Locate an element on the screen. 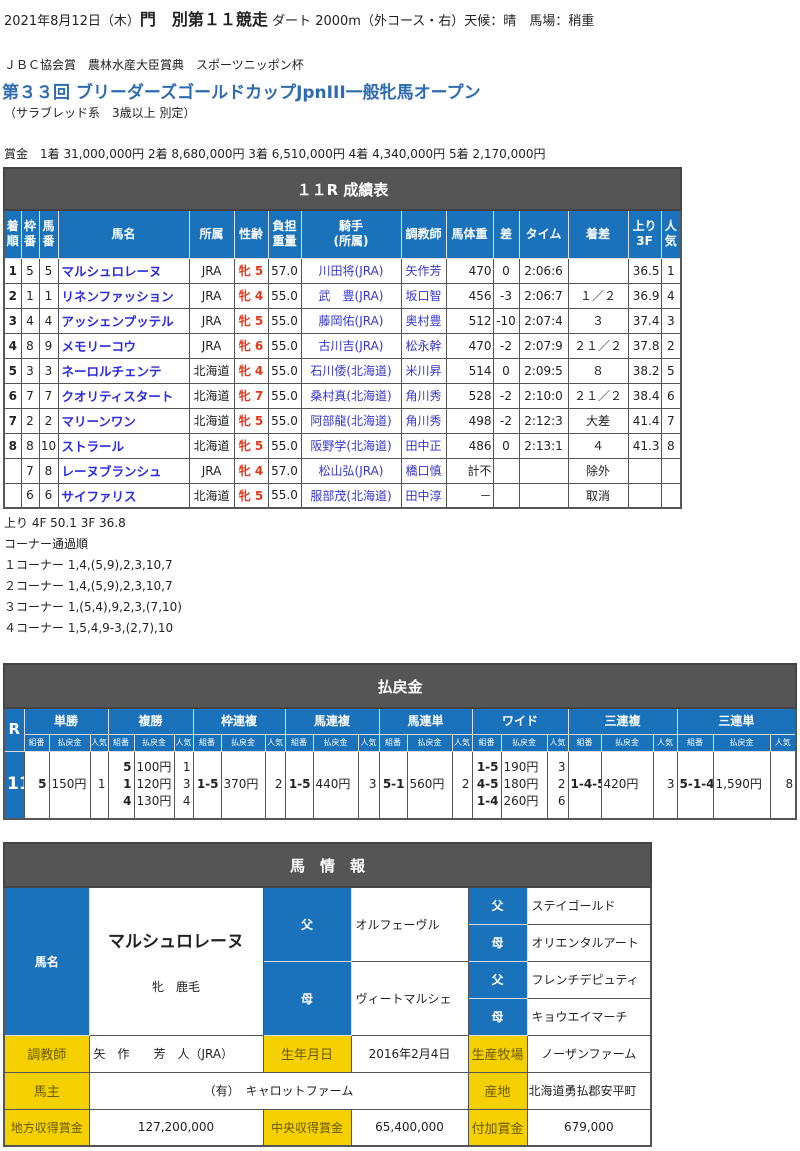  jockey-link: 松山弘(JRA) is located at coordinates (351, 470).